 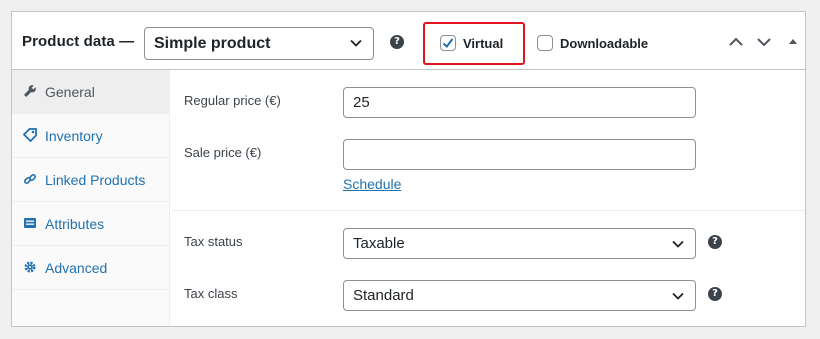 What do you see at coordinates (793, 42) in the screenshot?
I see `collapse-toggle-icon` at bounding box center [793, 42].